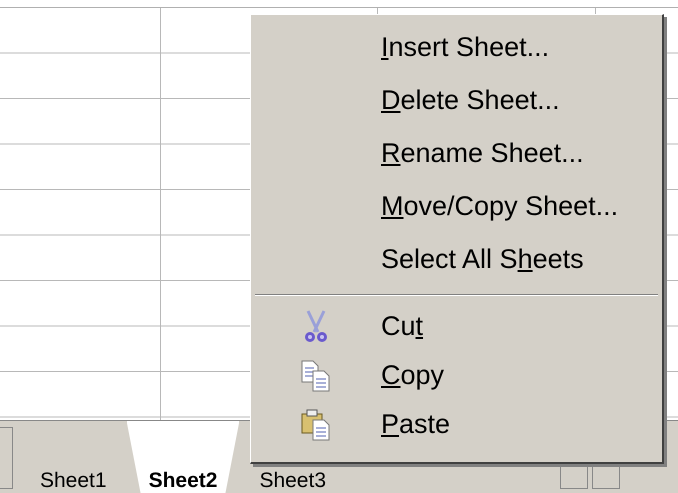 The width and height of the screenshot is (678, 493). What do you see at coordinates (316, 424) in the screenshot?
I see `paste-icon` at bounding box center [316, 424].